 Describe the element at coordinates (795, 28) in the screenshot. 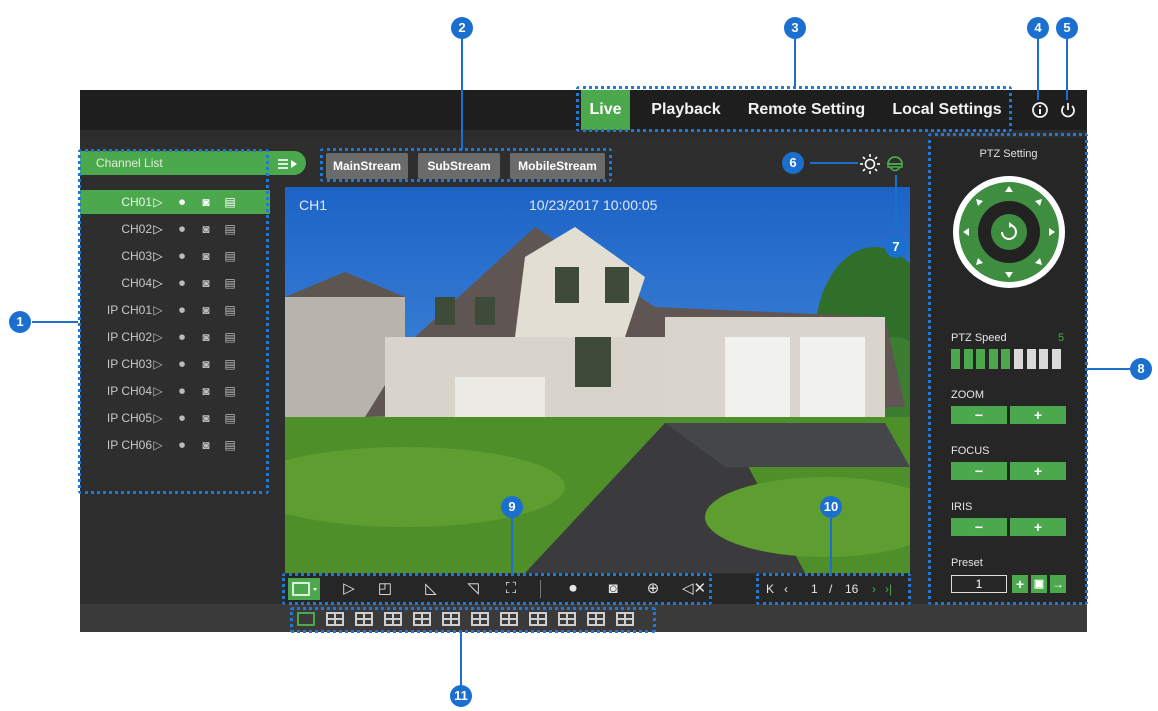

I see `callout-3: 3` at that location.